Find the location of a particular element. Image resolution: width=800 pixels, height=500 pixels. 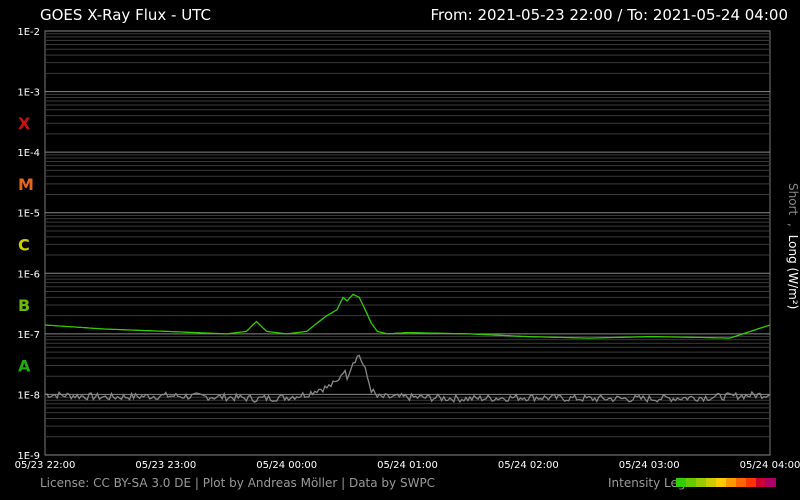

x-tick-label: 05/24 04:00 is located at coordinates (770, 465).